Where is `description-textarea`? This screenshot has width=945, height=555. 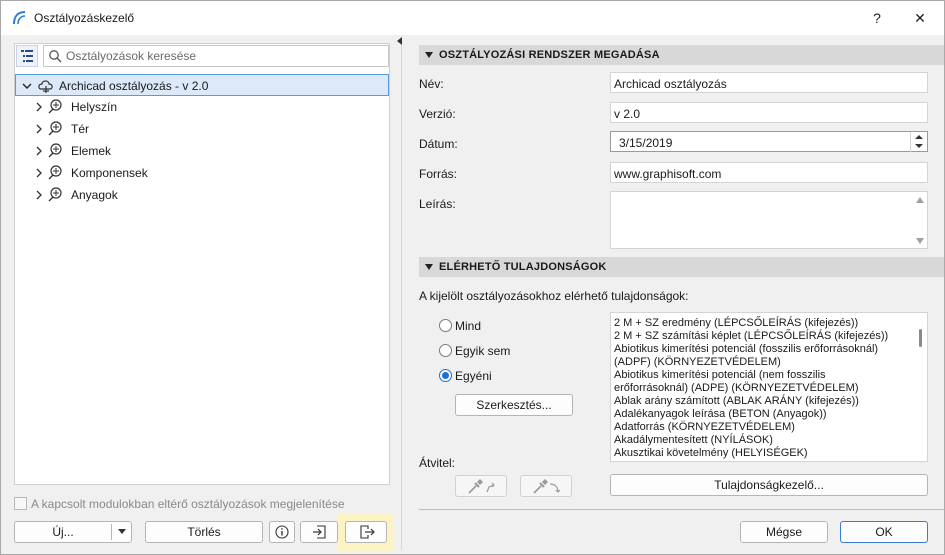 description-textarea is located at coordinates (769, 220).